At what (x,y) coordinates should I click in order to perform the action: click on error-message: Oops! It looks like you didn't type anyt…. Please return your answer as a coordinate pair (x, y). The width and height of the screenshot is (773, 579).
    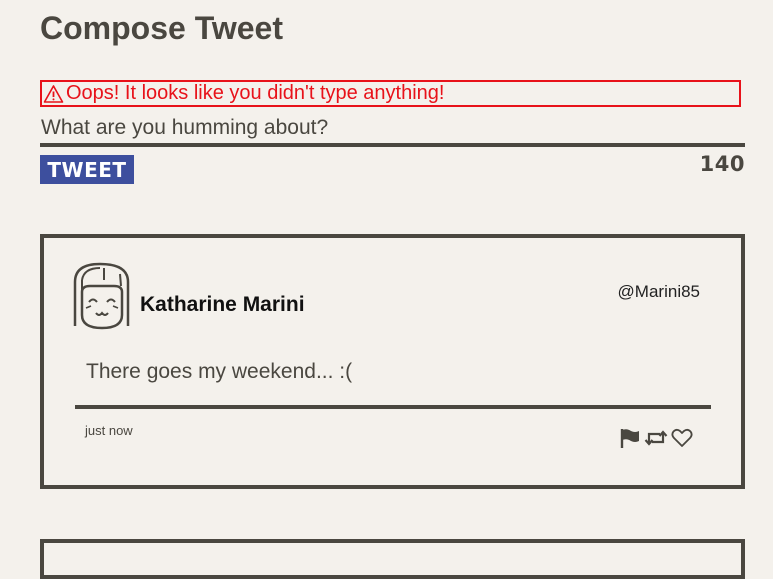
    Looking at the image, I should click on (390, 93).